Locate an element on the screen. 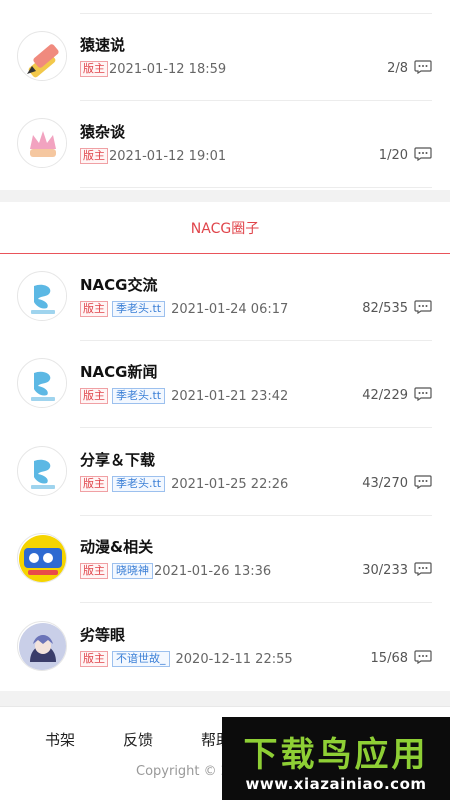 This screenshot has height=800, width=450. forum-meta: 版主 季老头.tt 2021-01-21 23:42 is located at coordinates (184, 396).